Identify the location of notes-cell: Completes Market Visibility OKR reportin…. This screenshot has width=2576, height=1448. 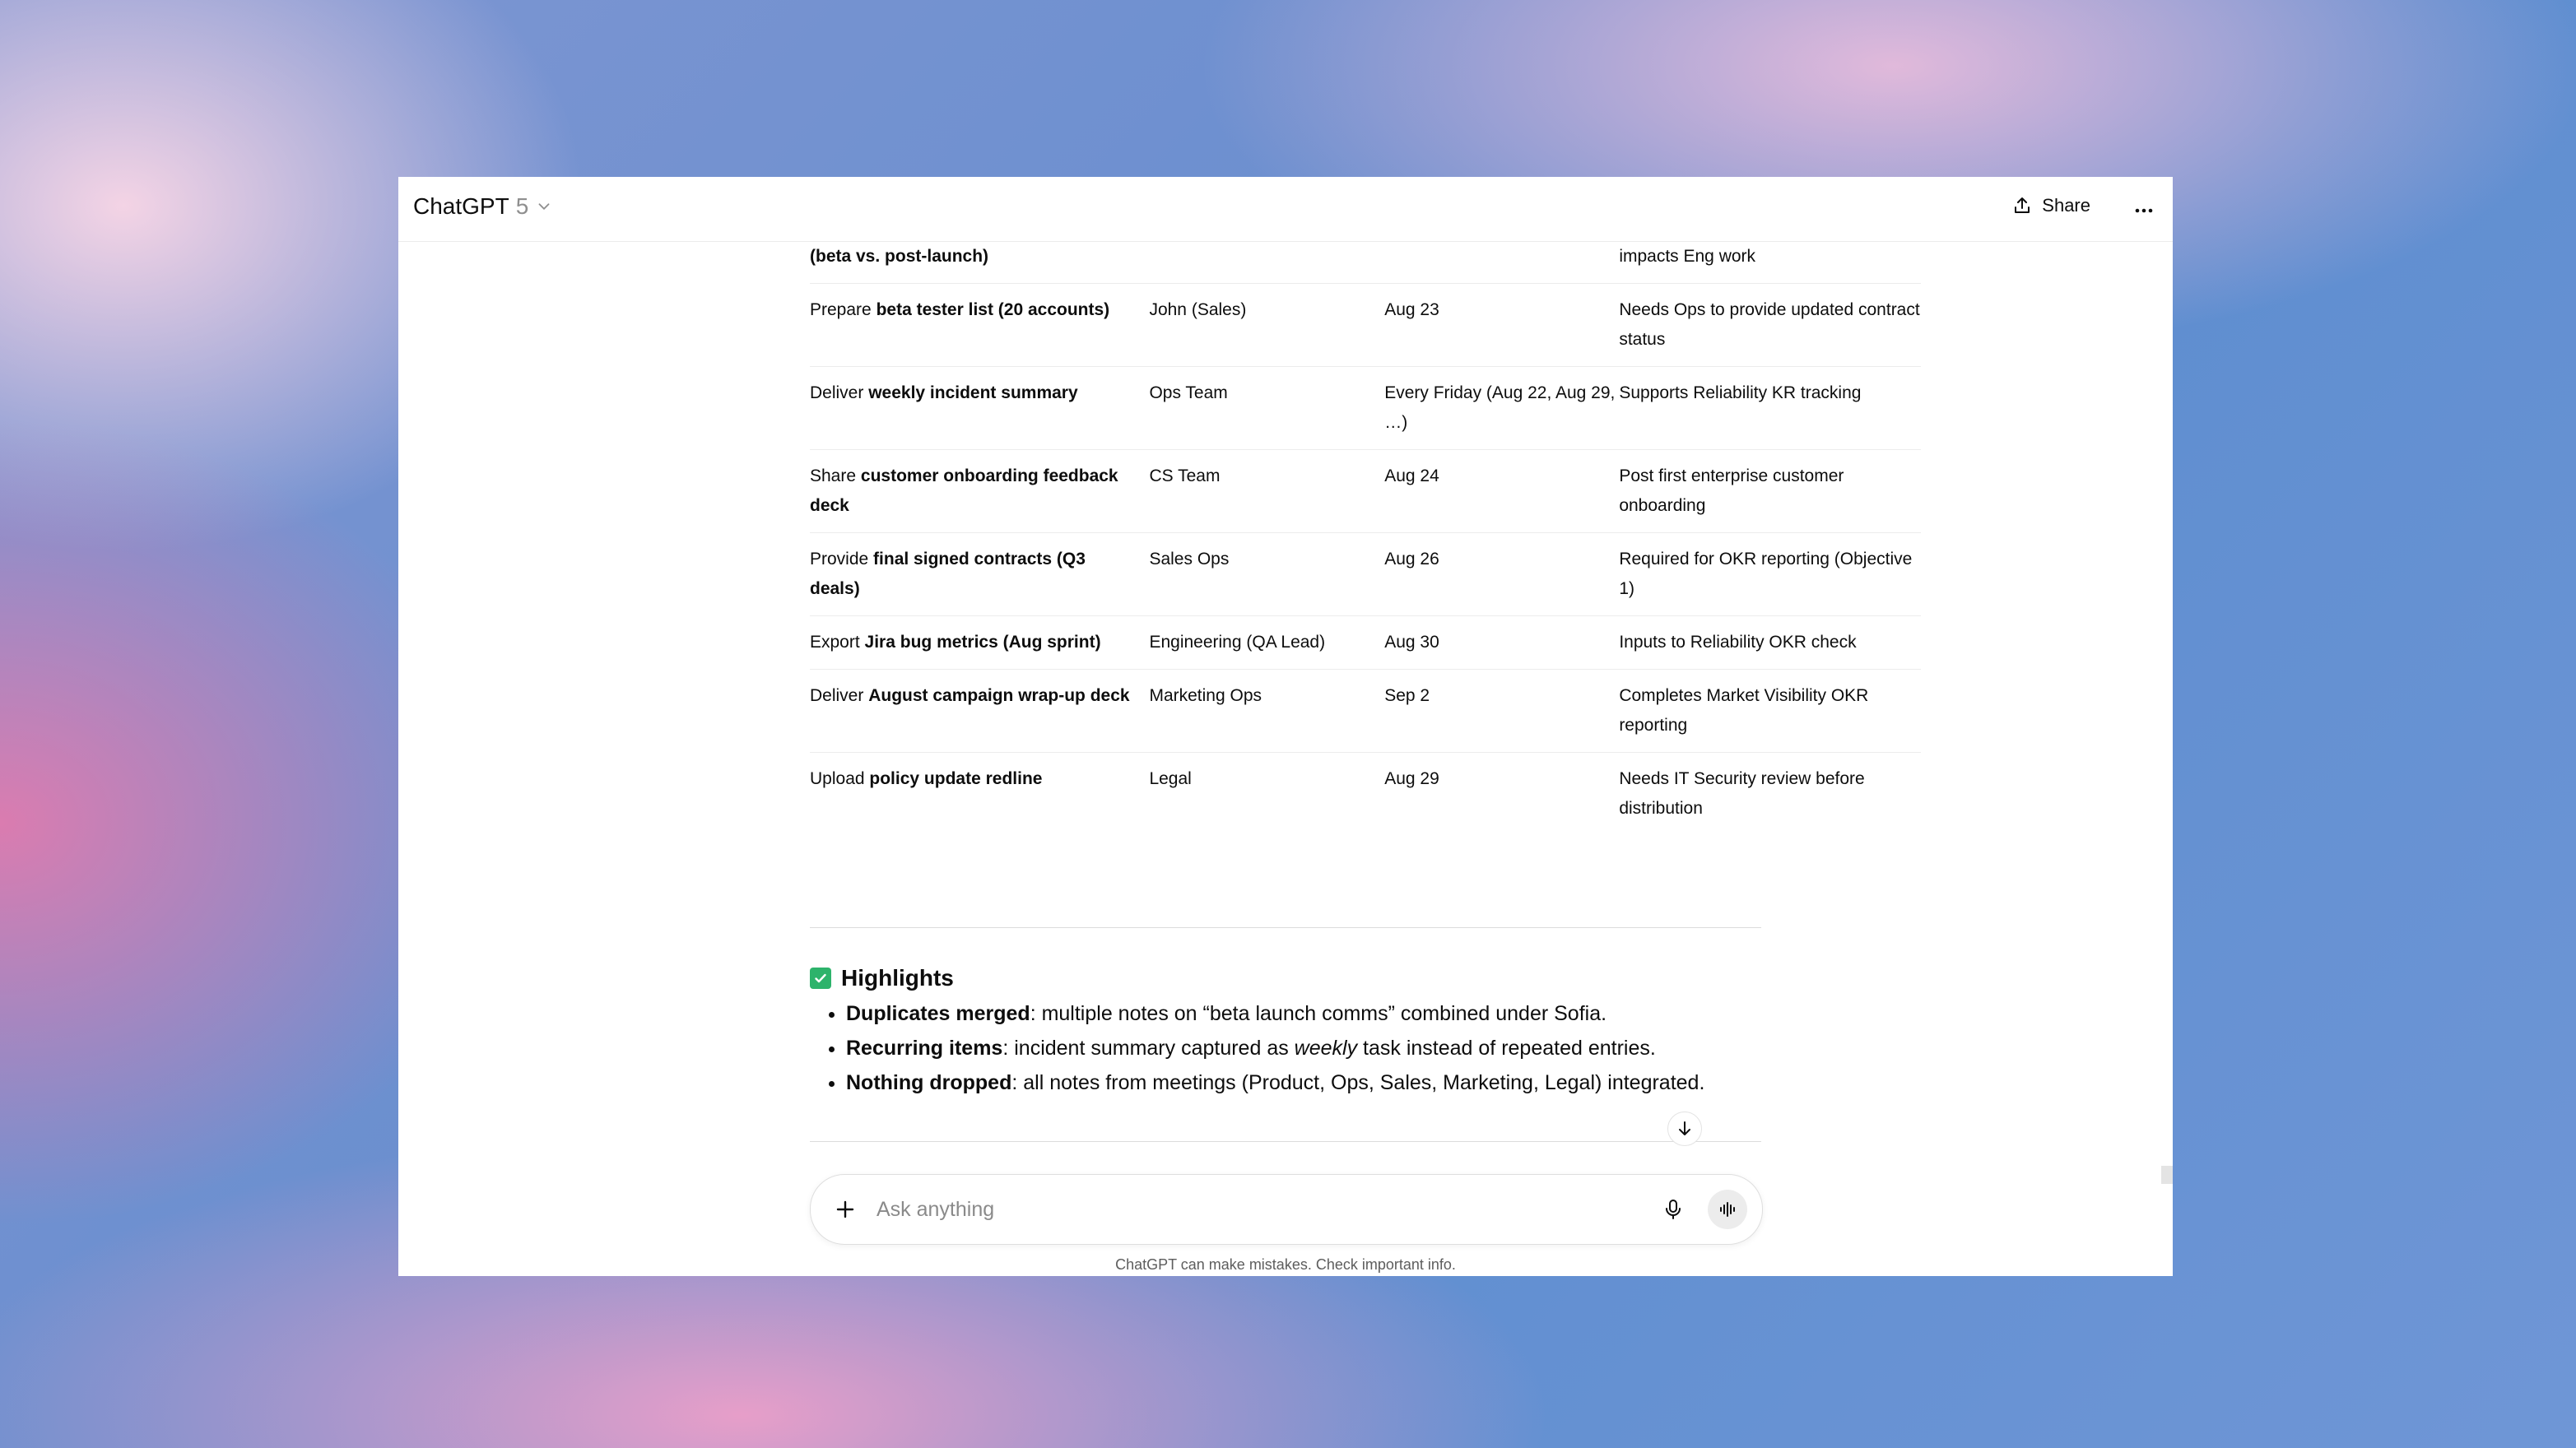
(1770, 711).